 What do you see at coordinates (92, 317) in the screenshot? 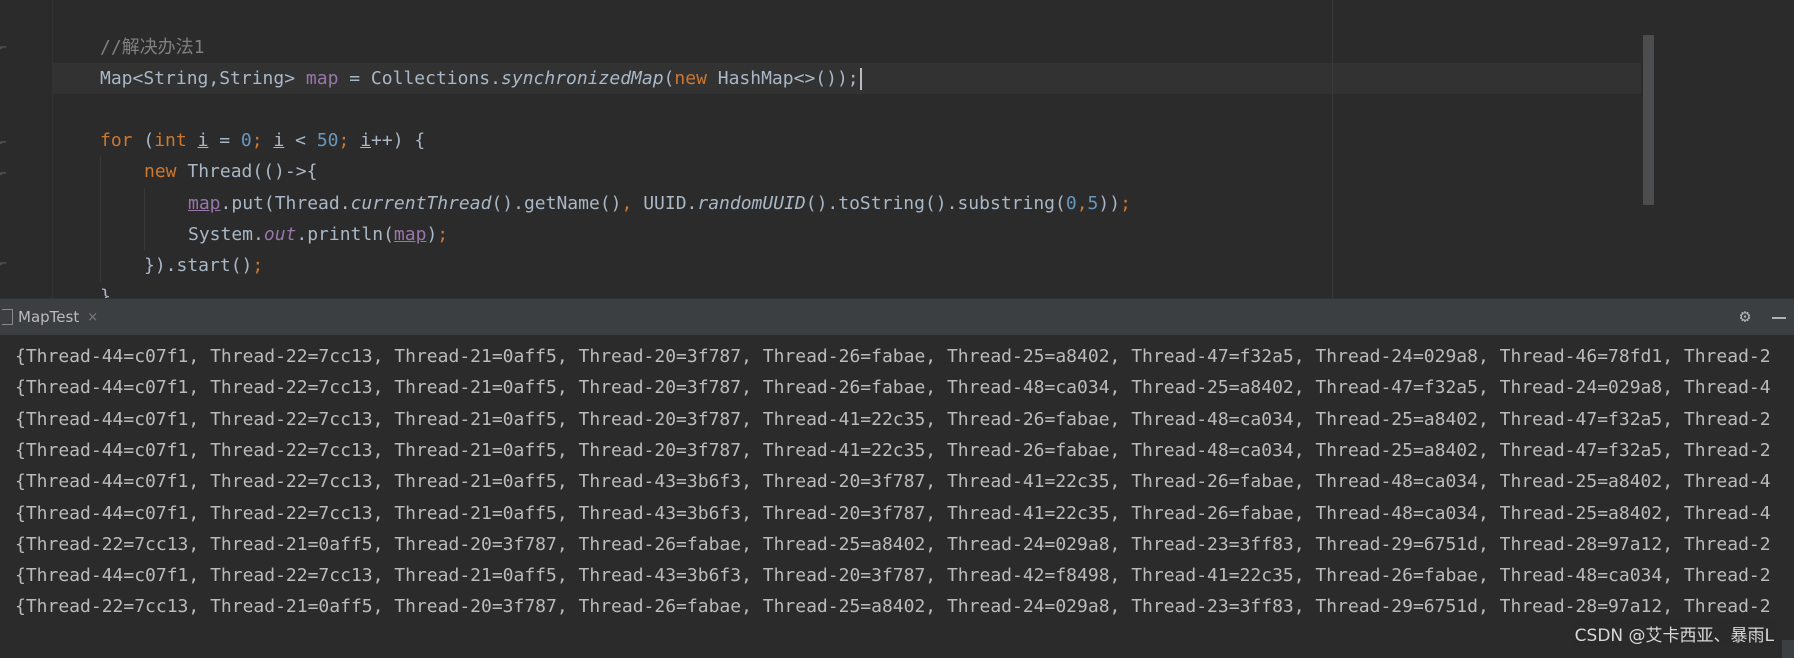
I see `close-icon: ×` at bounding box center [92, 317].